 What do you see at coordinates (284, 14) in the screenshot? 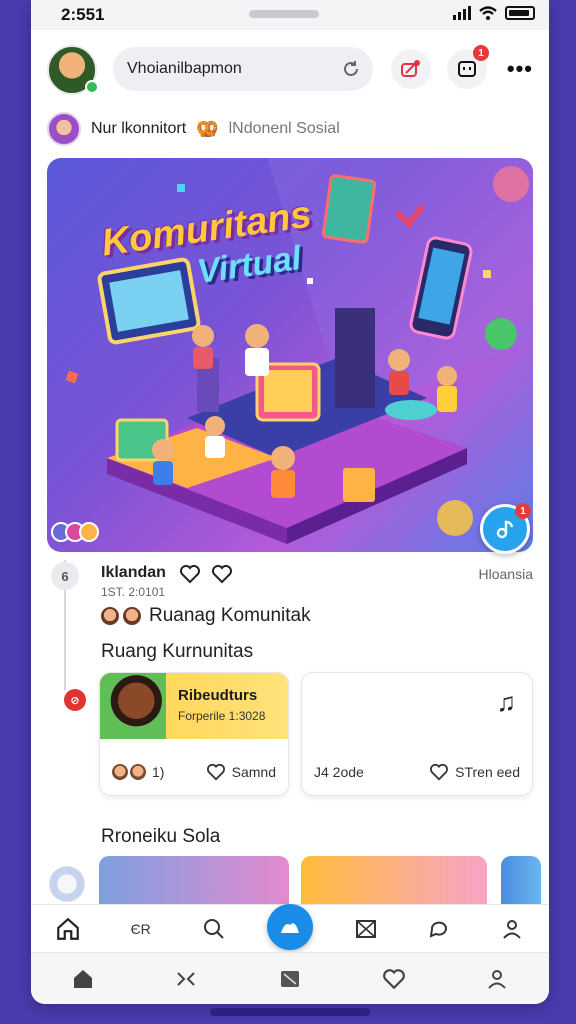
I see `notch-indicator` at bounding box center [284, 14].